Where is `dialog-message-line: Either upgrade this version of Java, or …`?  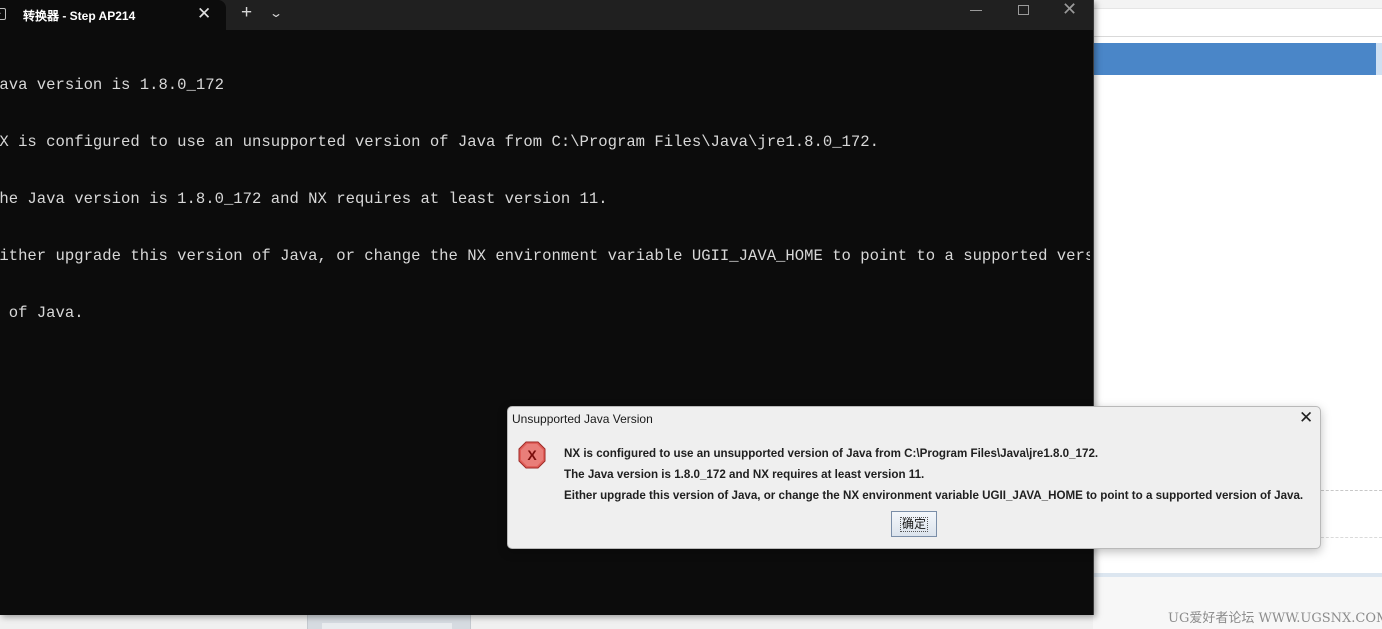 dialog-message-line: Either upgrade this version of Java, or … is located at coordinates (934, 495).